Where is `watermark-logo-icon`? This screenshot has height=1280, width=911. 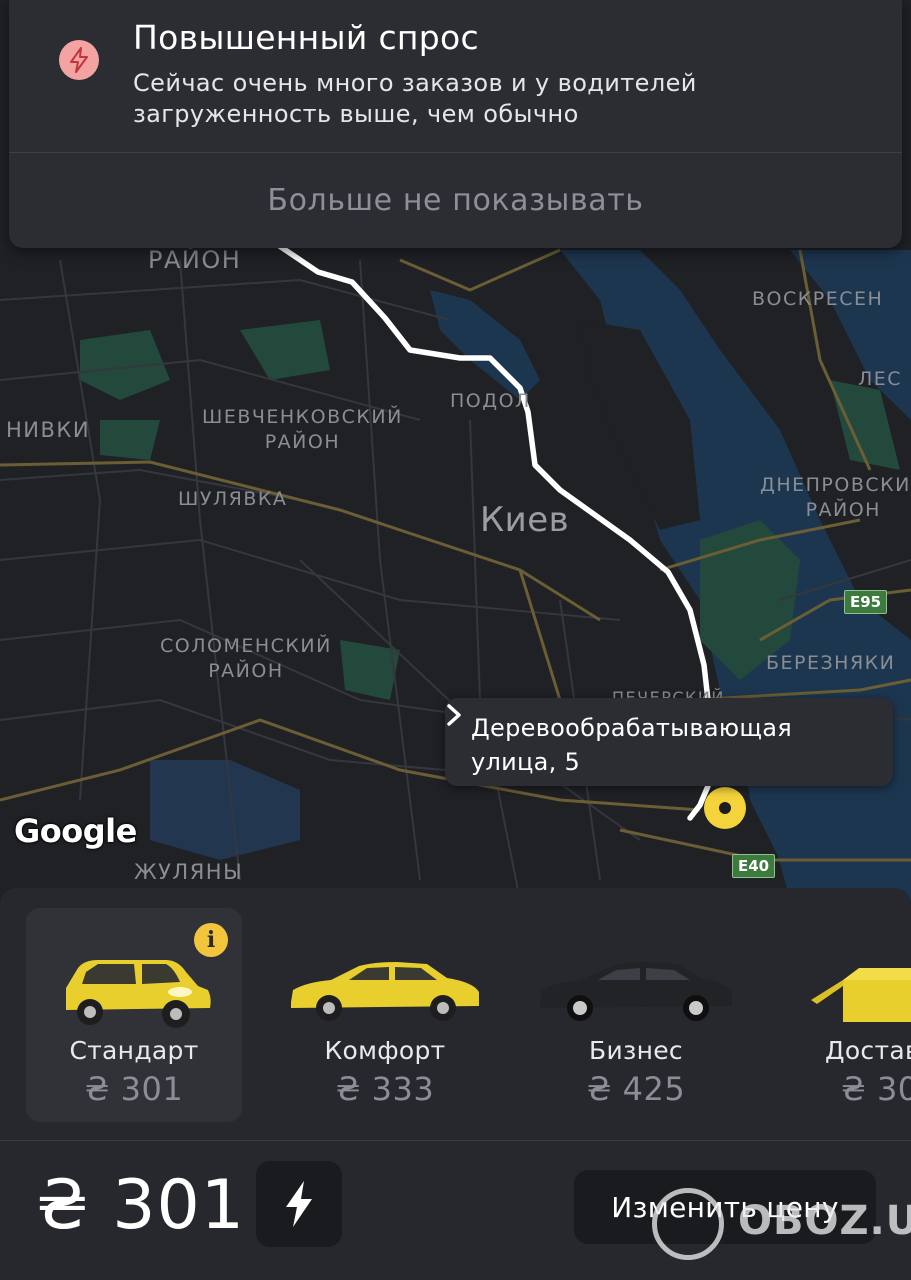
watermark-logo-icon is located at coordinates (688, 1224).